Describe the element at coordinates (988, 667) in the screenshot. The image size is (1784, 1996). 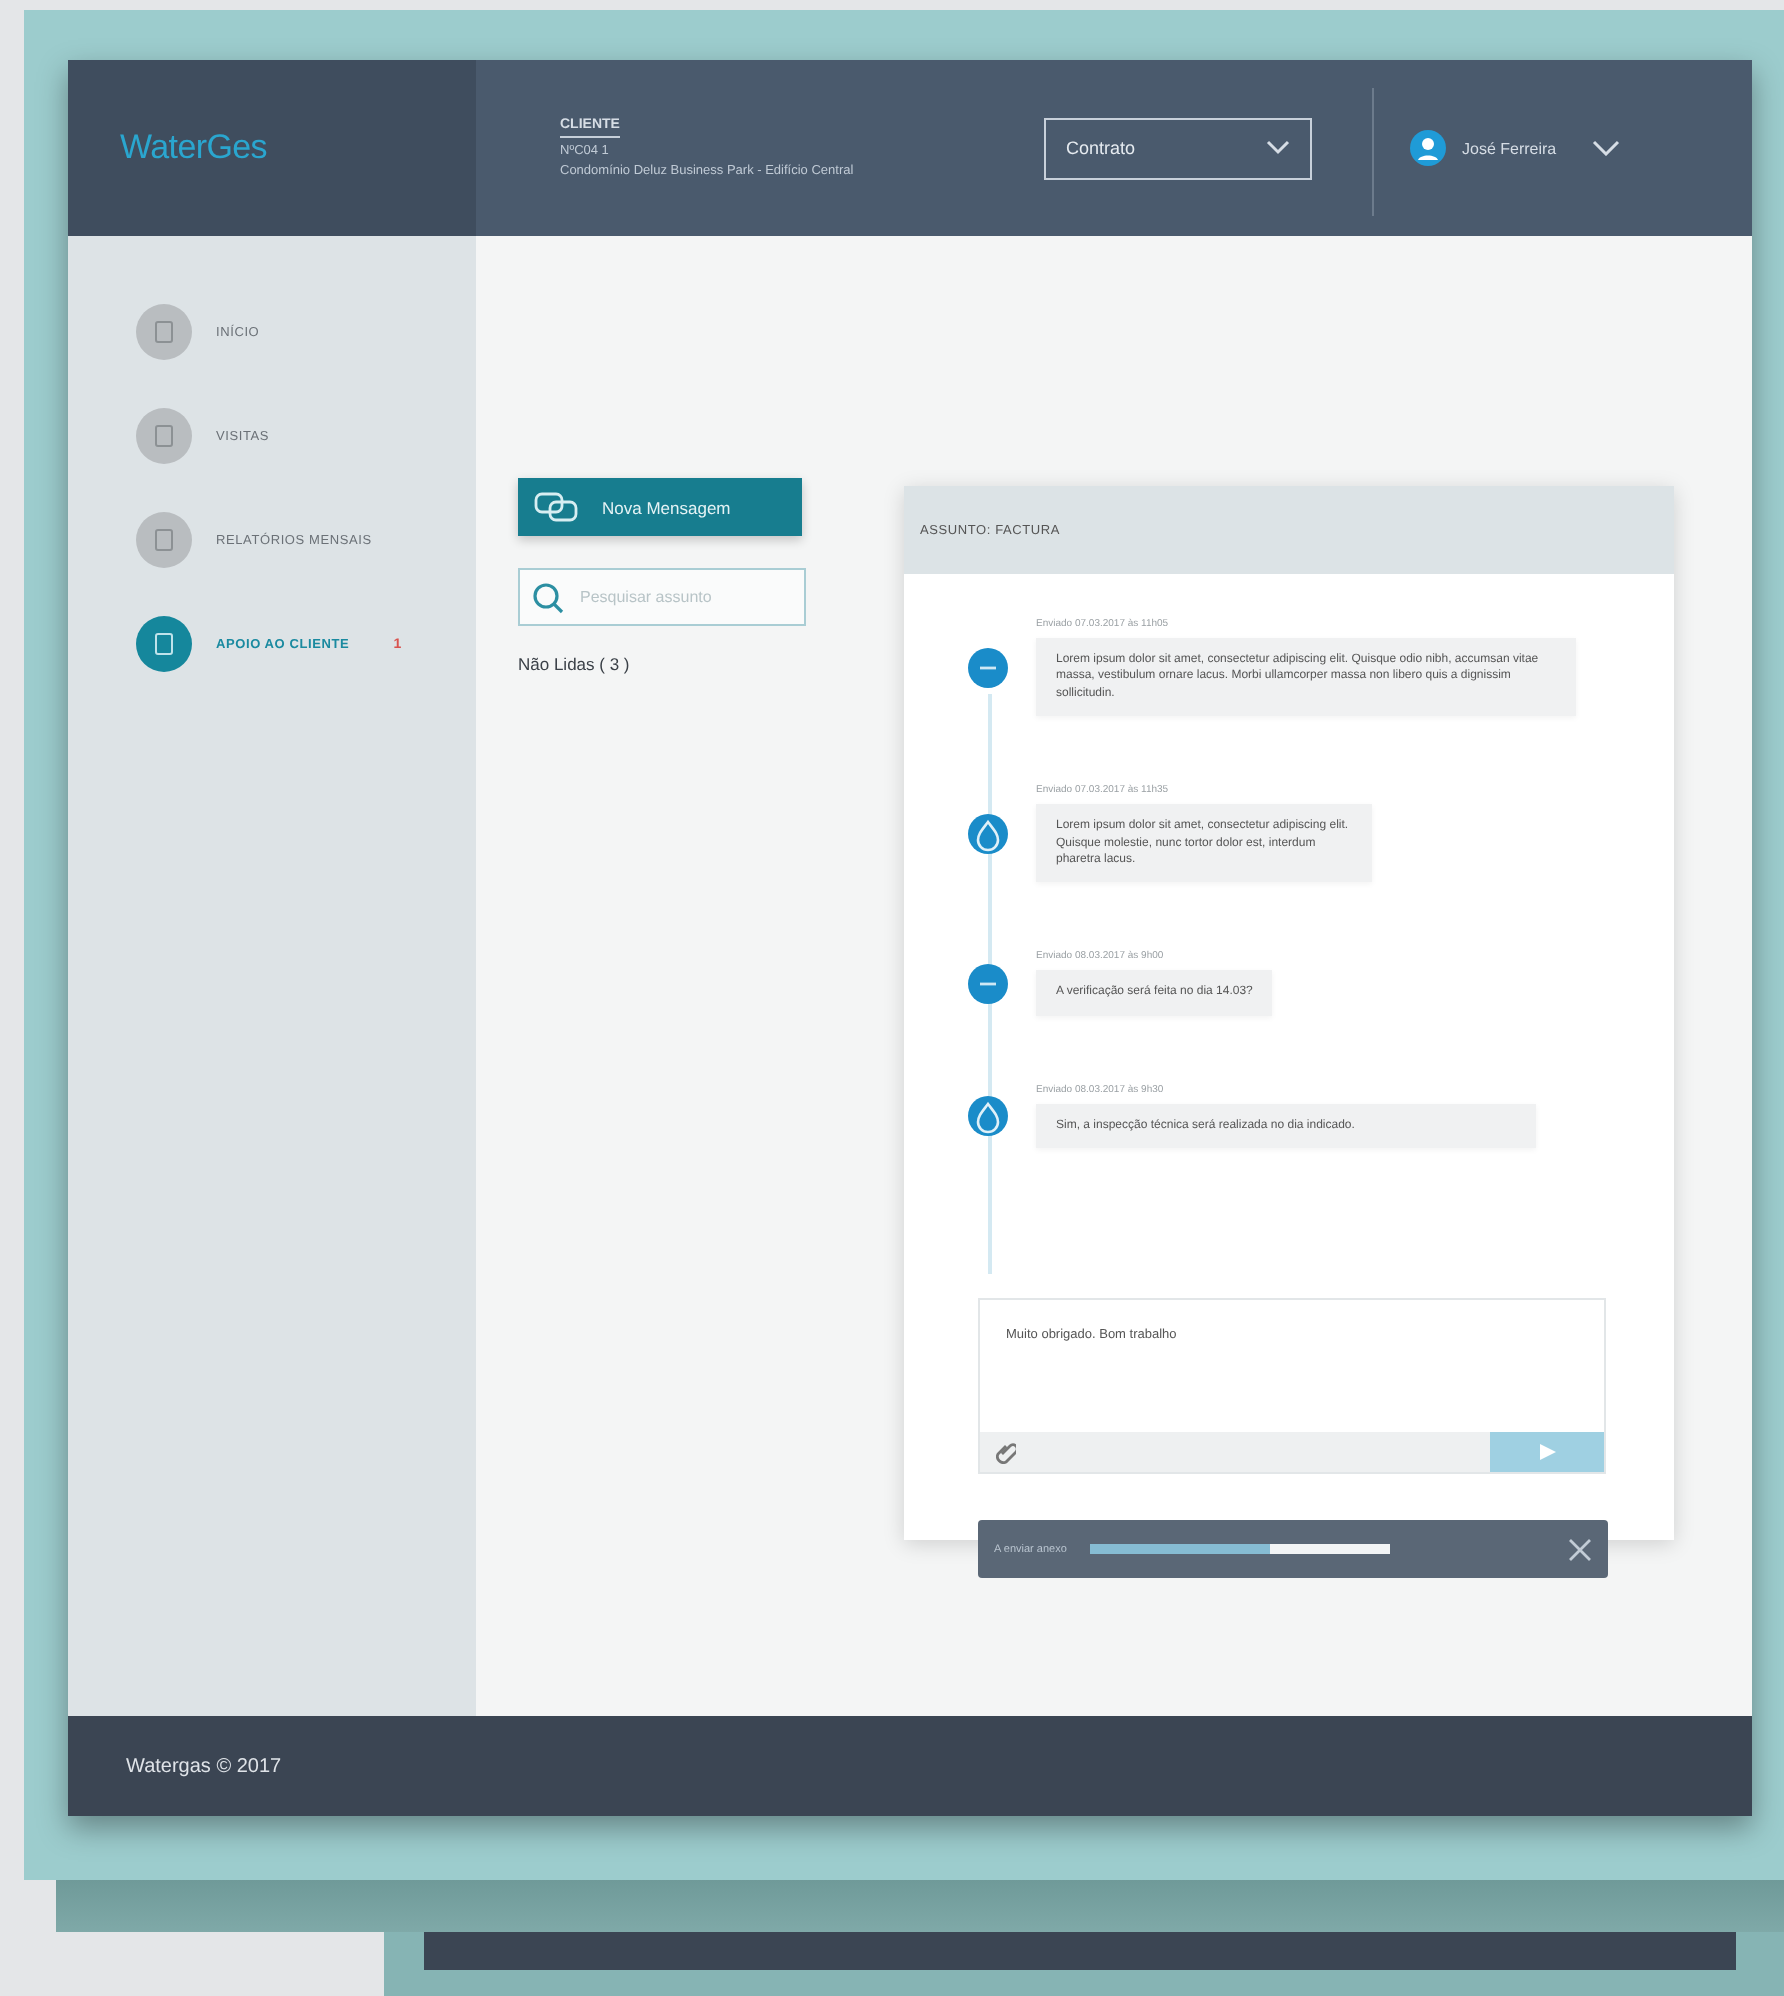
I see `client-avatar-icon` at that location.